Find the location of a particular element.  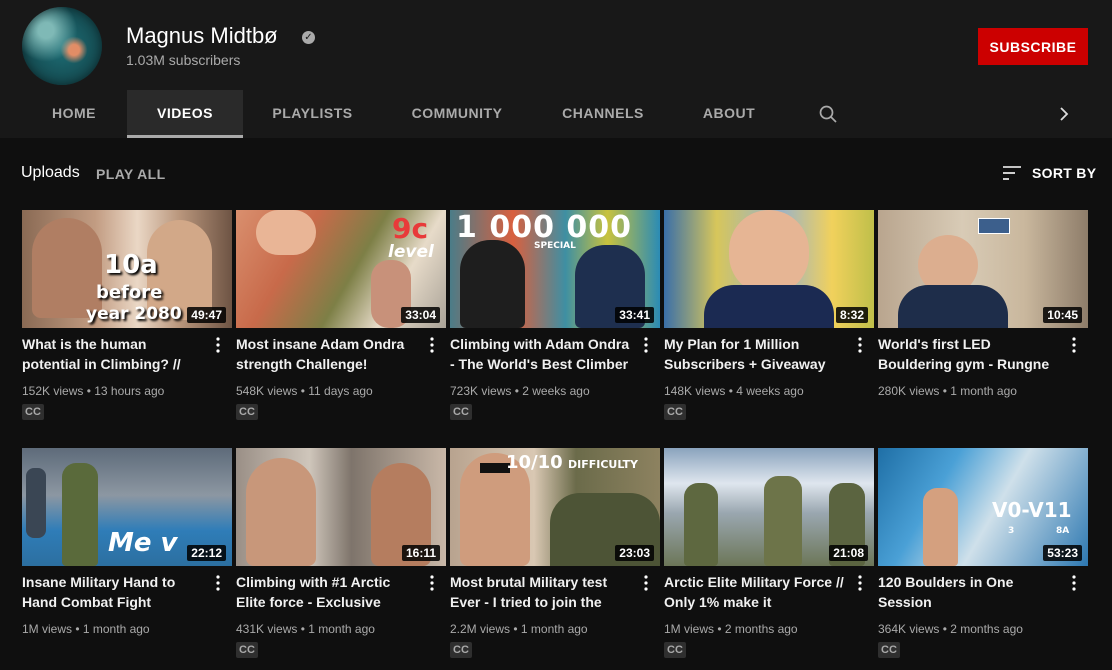

thumbnail-overlay-text: DIFFICULTY is located at coordinates (603, 464).